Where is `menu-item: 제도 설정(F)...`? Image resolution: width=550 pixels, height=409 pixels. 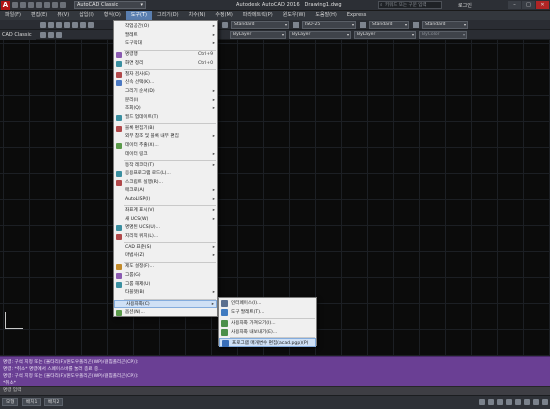 menu-item: 제도 설정(F)... is located at coordinates (165, 267).